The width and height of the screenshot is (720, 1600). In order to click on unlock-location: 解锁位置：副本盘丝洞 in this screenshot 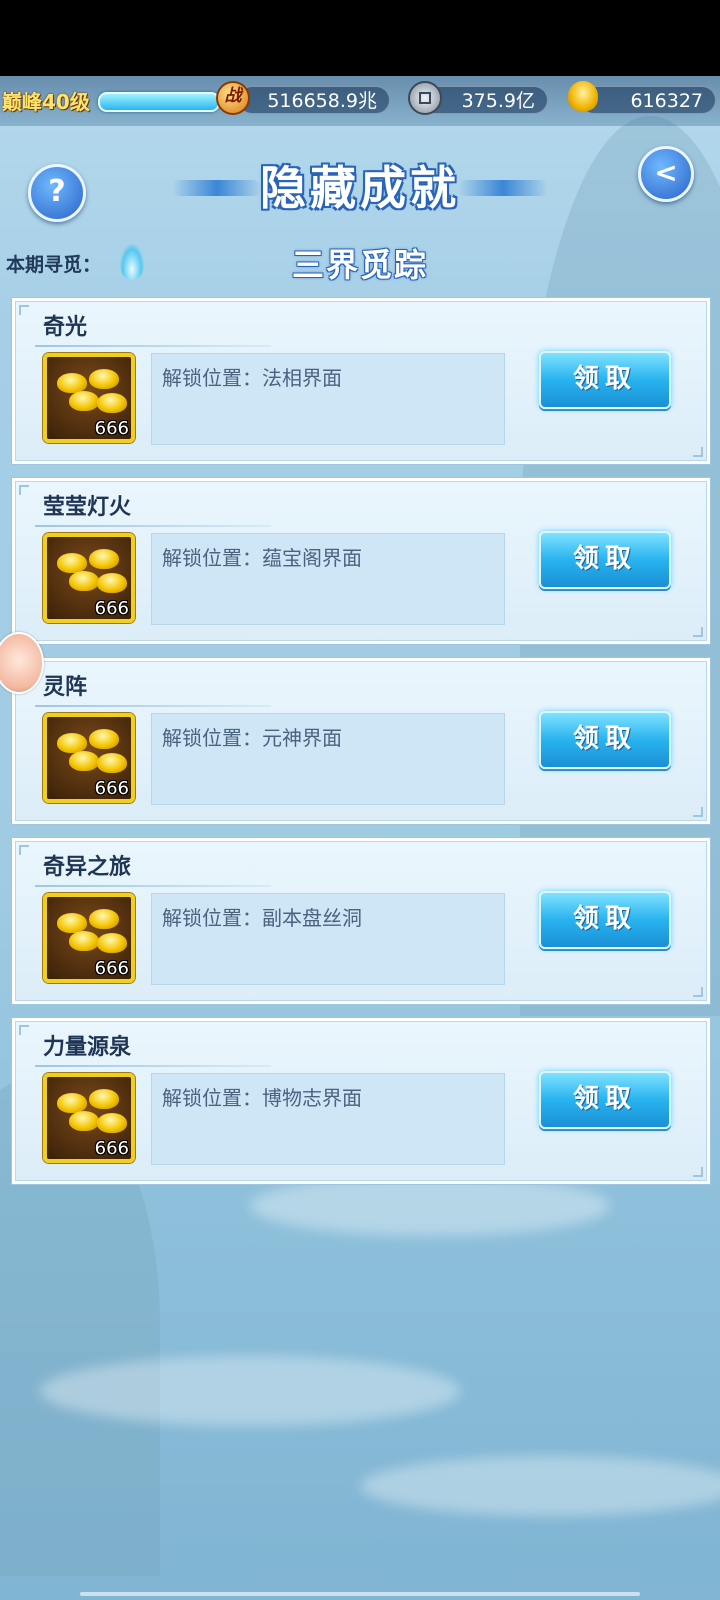, I will do `click(262, 918)`.